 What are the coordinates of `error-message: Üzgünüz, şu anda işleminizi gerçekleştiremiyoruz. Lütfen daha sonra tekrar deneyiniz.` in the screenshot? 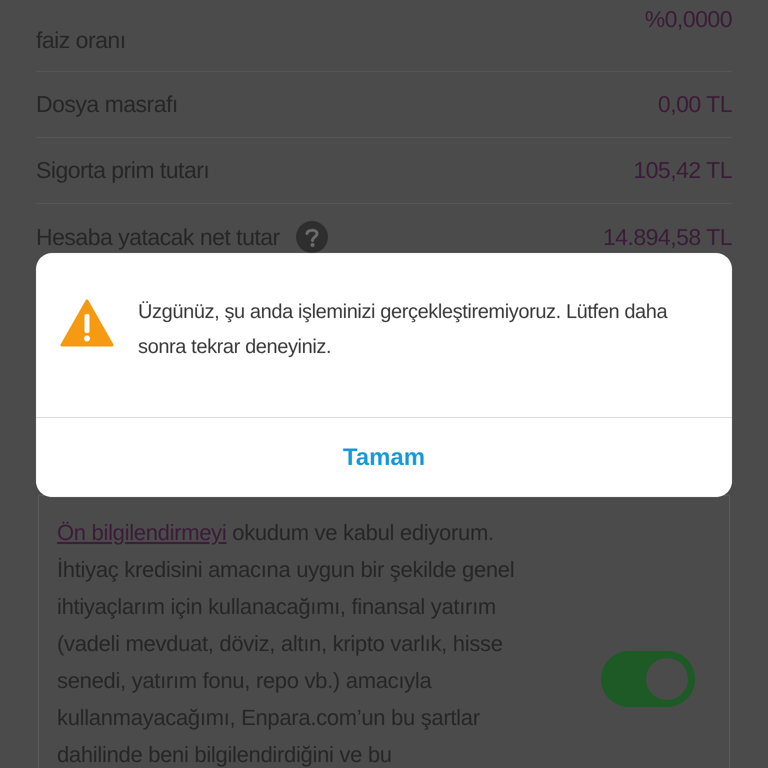 It's located at (403, 330).